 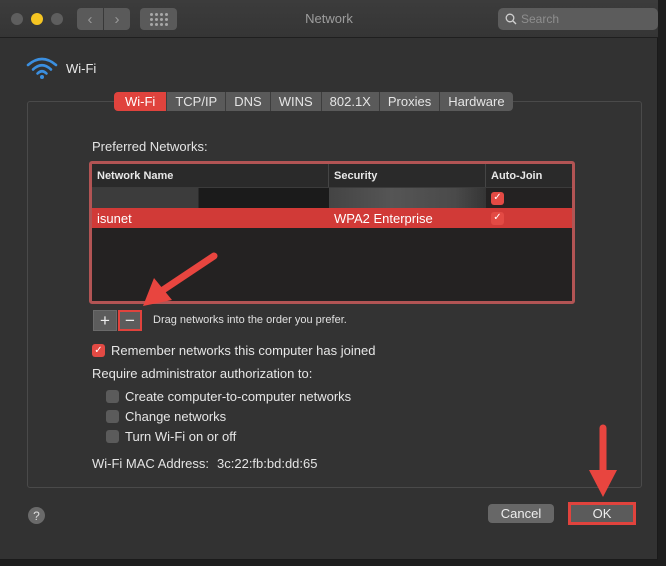 What do you see at coordinates (202, 373) in the screenshot?
I see `require-admin-label: Require administrator authorization to:` at bounding box center [202, 373].